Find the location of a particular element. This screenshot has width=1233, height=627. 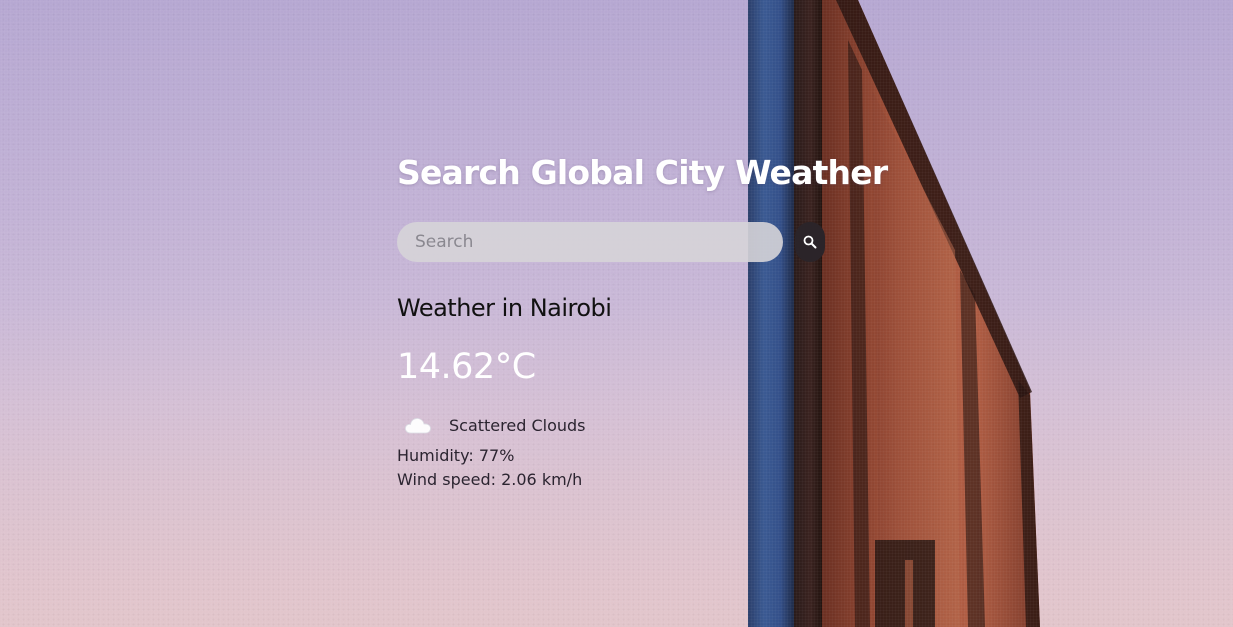

city-heading: Weather in Nairobi is located at coordinates (504, 308).